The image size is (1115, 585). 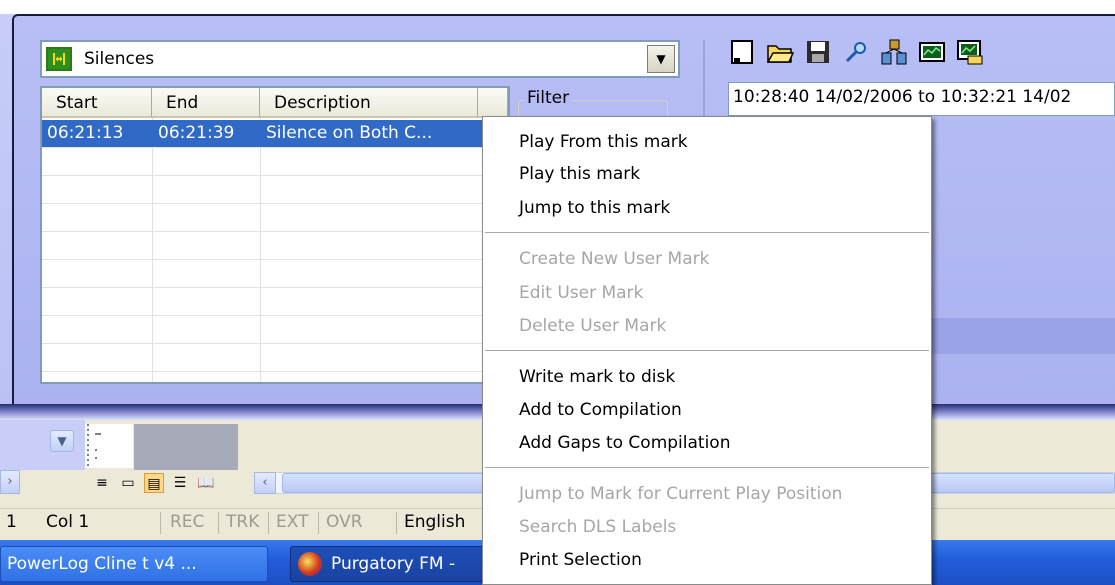 I want to click on time-range-field: 10:28:40 14/02/2006 to 10:32:21 14/02, so click(x=921, y=99).